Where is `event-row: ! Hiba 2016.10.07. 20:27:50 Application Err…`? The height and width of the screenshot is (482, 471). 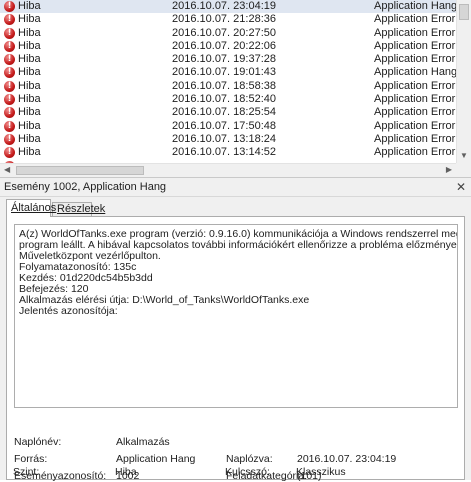
event-row: ! Hiba 2016.10.07. 20:27:50 Application Err… is located at coordinates (228, 33).